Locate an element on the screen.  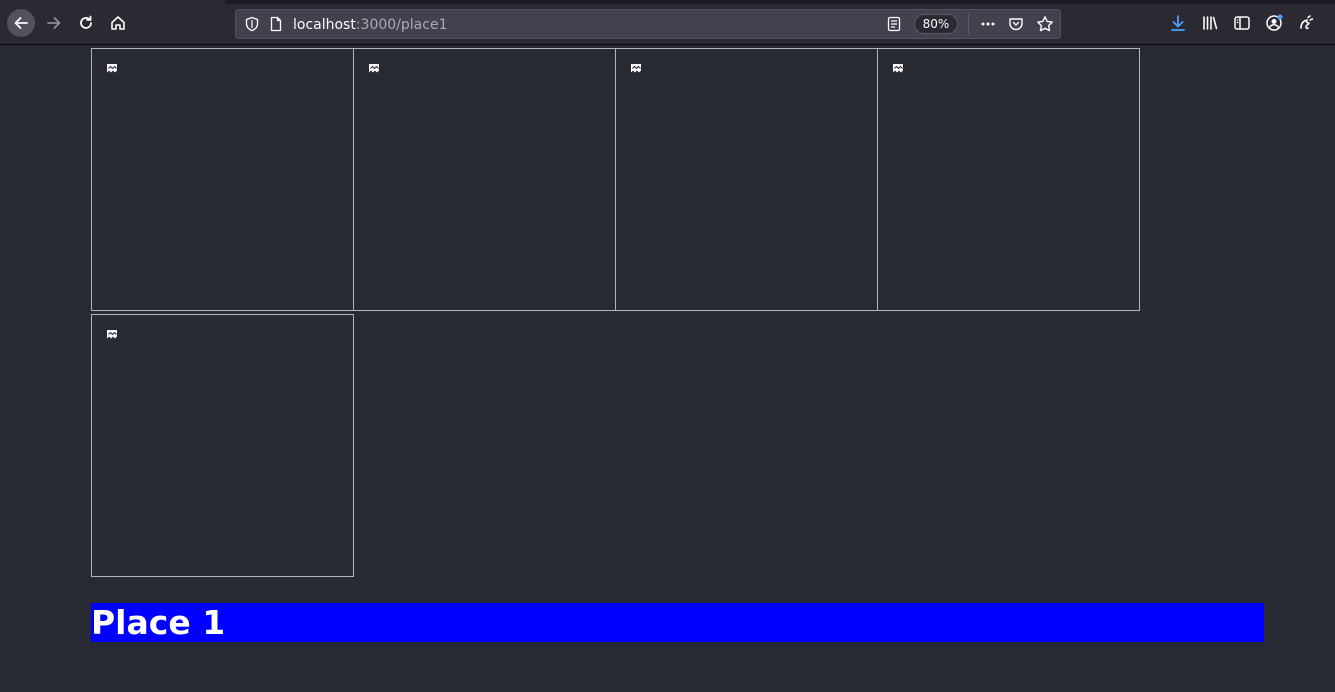
forward-button is located at coordinates (54, 23).